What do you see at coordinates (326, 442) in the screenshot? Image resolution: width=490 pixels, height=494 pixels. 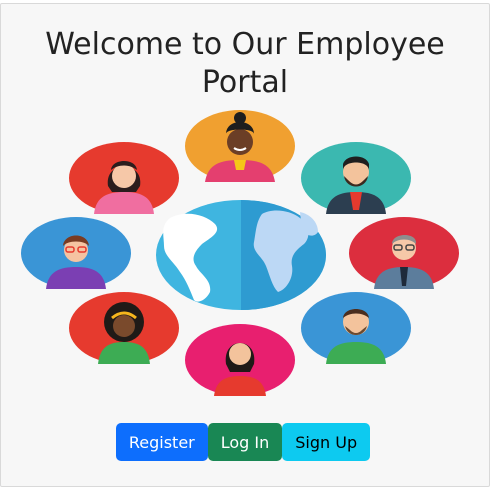 I see `signup-button: Sign Up` at bounding box center [326, 442].